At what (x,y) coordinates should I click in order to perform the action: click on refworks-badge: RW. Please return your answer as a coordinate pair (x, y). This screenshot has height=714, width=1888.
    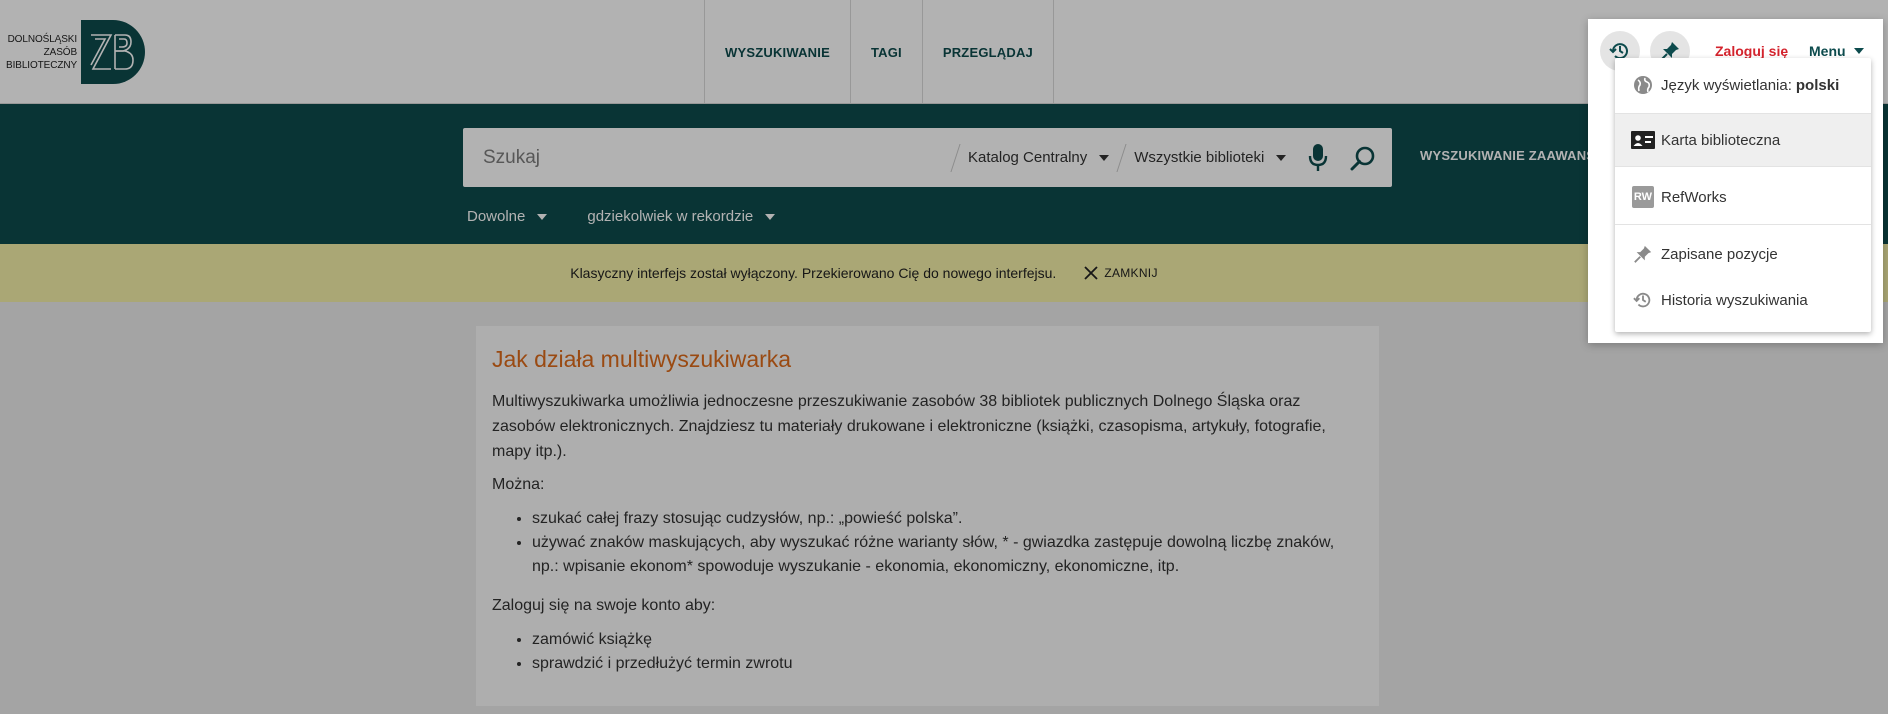
    Looking at the image, I should click on (1643, 197).